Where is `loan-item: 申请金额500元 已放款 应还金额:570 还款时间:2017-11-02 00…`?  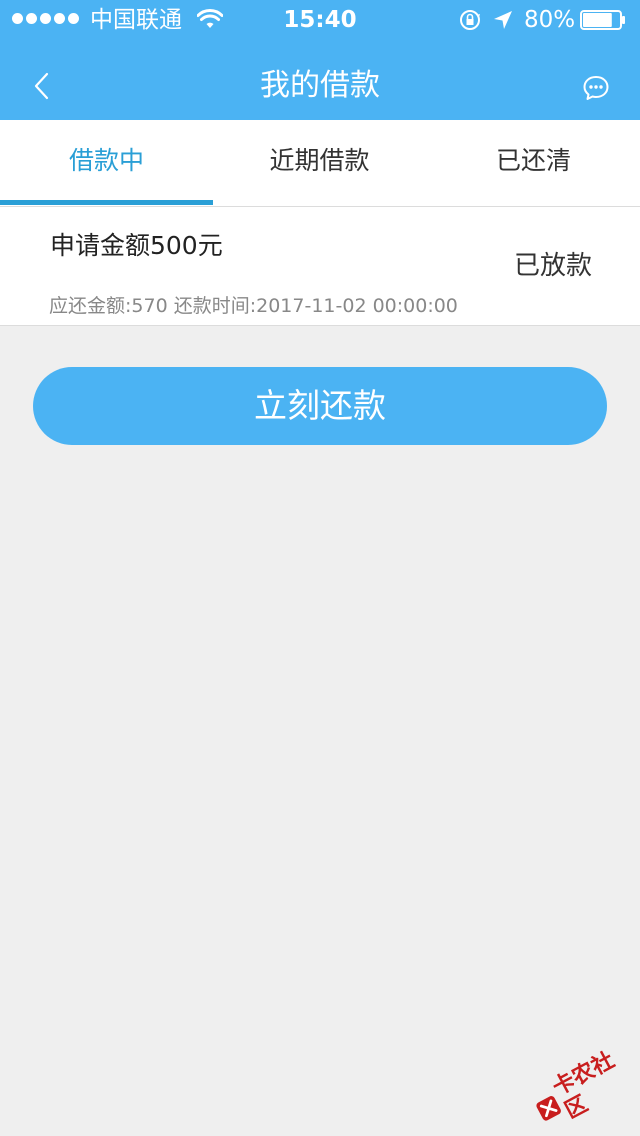 loan-item: 申请金额500元 已放款 应还金额:570 还款时间:2017-11-02 00… is located at coordinates (320, 266).